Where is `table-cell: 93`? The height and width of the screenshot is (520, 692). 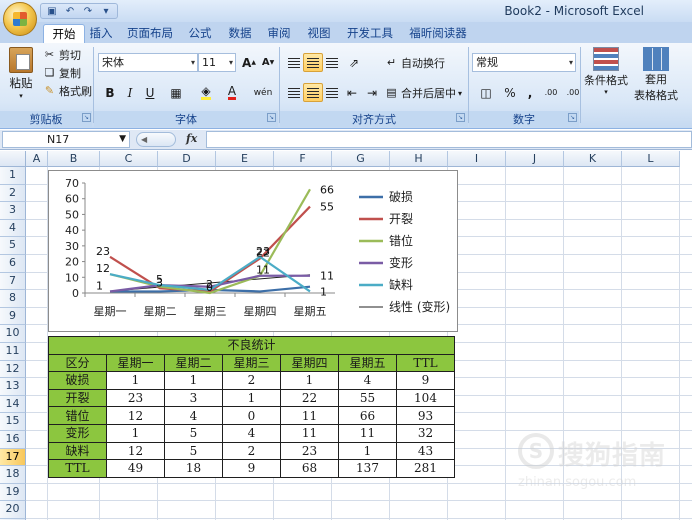 table-cell: 93 is located at coordinates (425, 415).